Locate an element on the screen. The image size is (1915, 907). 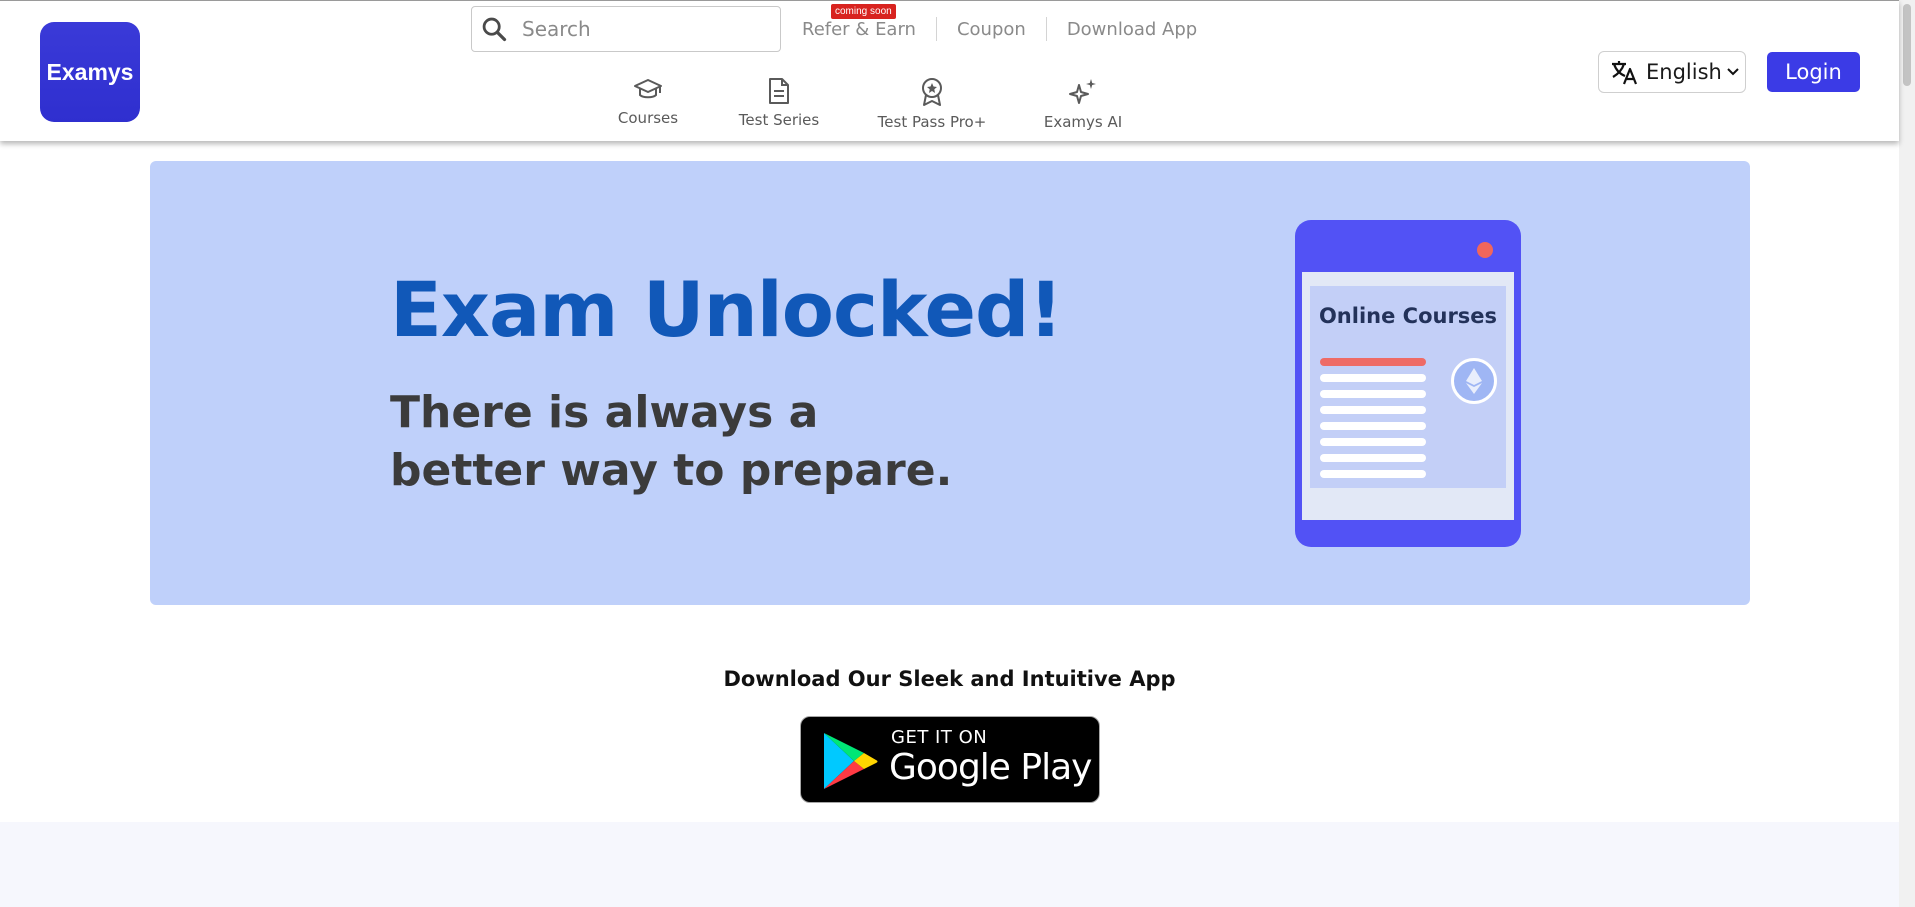
translate-icon is located at coordinates (1625, 73).